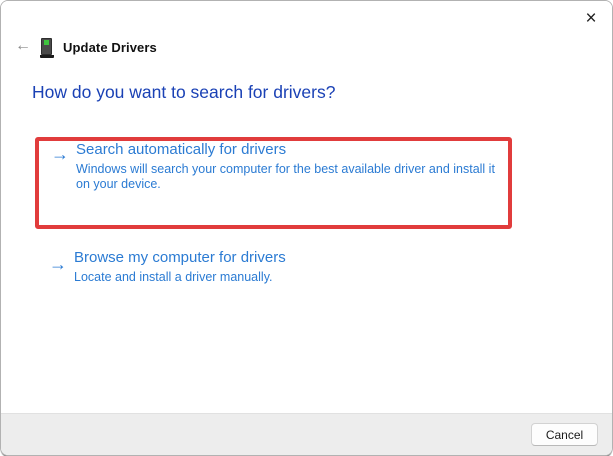  What do you see at coordinates (306, 17) in the screenshot?
I see `title-bar: ×` at bounding box center [306, 17].